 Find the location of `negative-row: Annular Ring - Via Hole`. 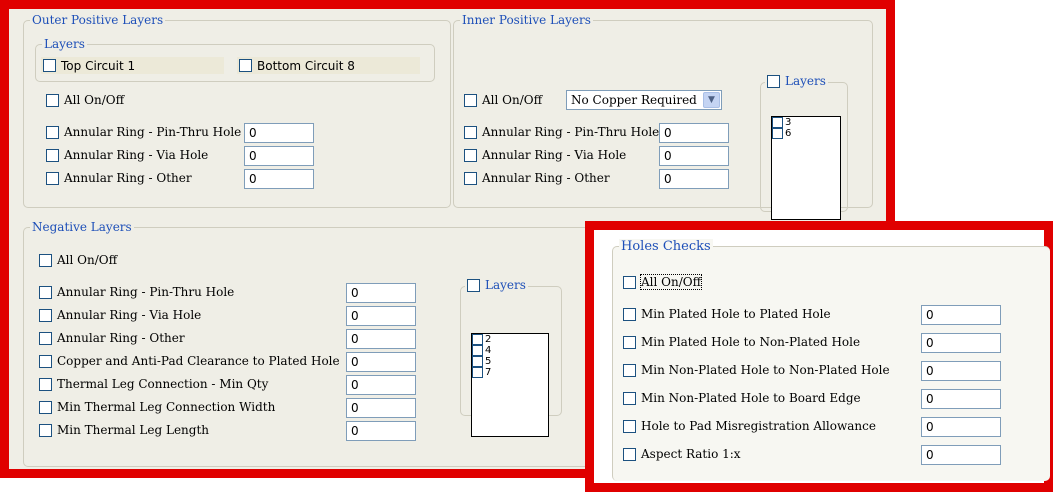

negative-row: Annular Ring - Via Hole is located at coordinates (120, 315).